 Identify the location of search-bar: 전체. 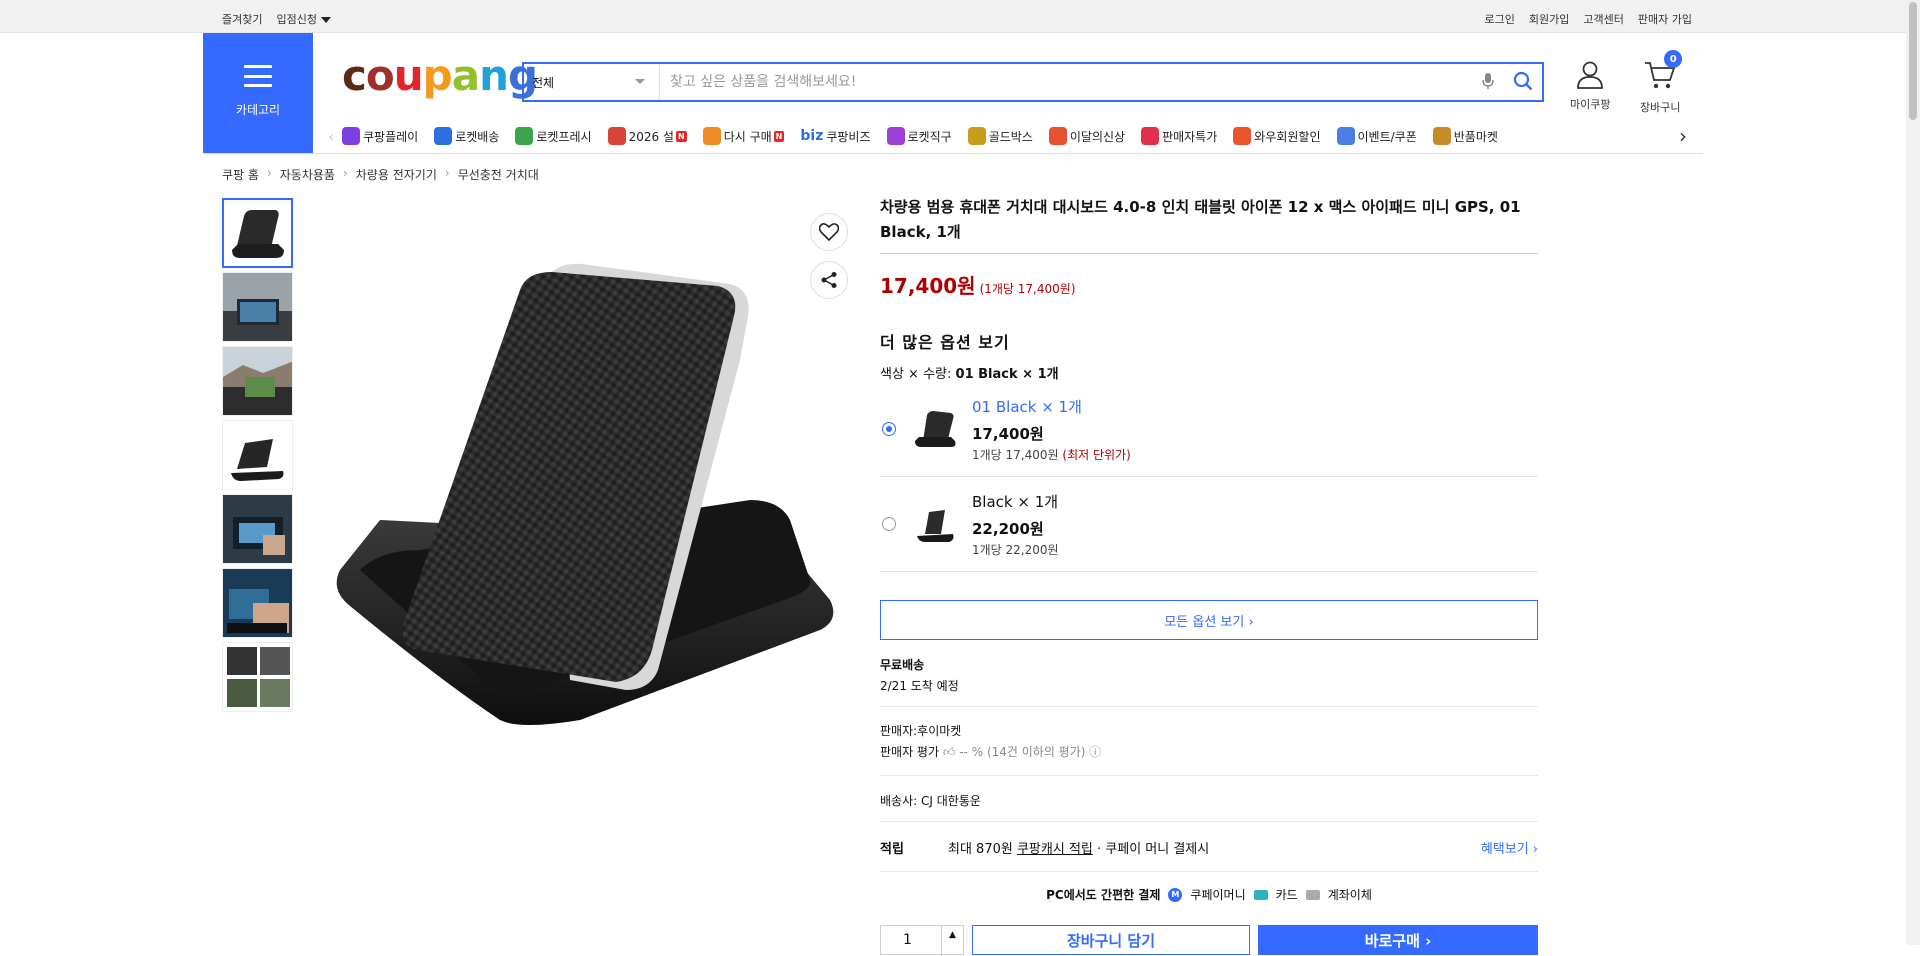
(1033, 82).